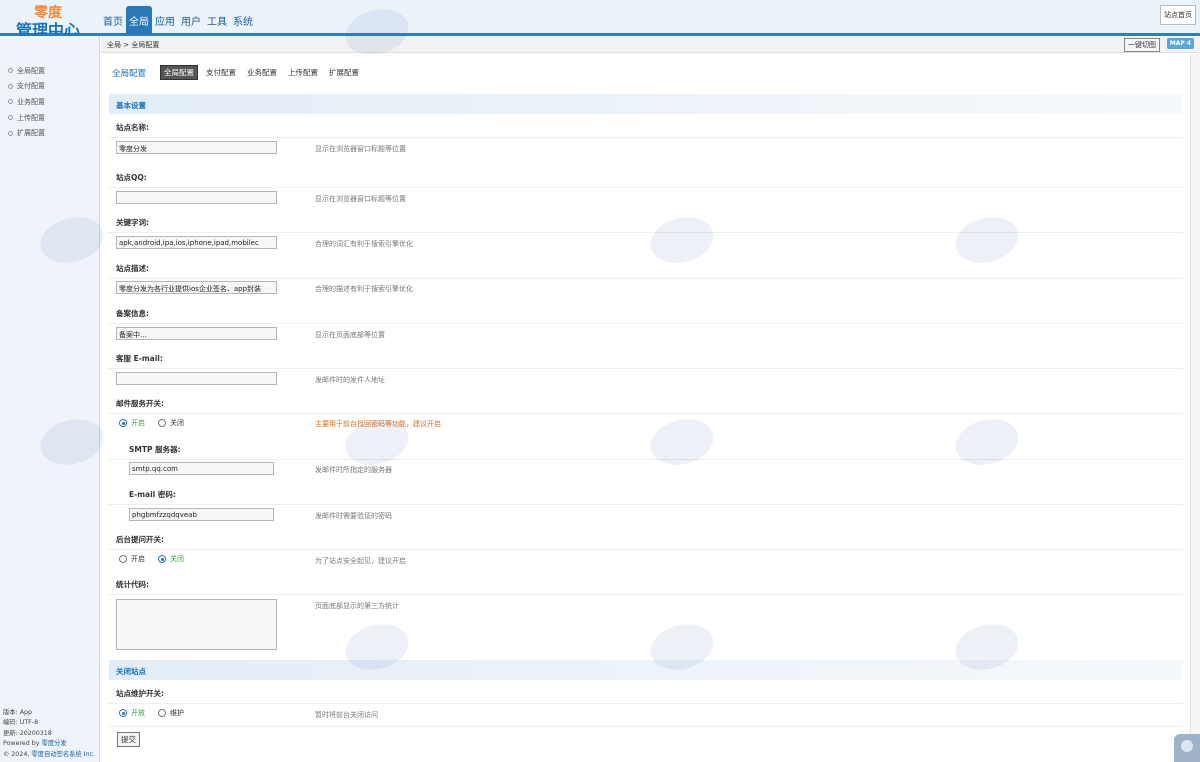  I want to click on version-text: 版本: App, so click(18, 712).